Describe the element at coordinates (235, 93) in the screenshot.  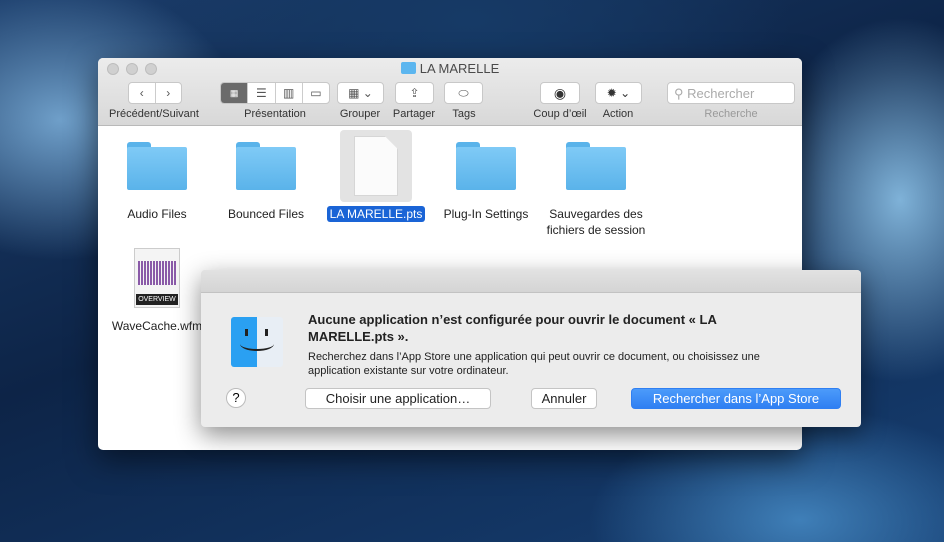
I see `icon-view-button: ▦` at that location.